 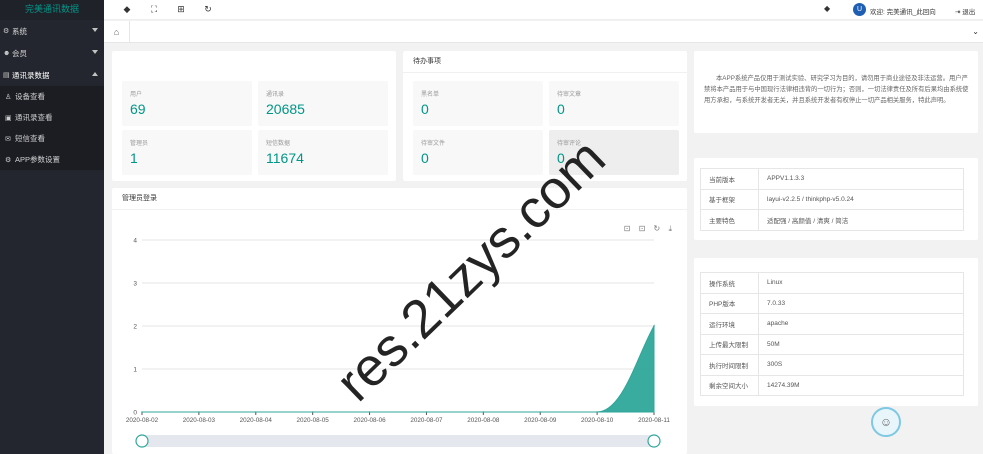 I want to click on mail-icon: ✉, so click(x=8, y=139).